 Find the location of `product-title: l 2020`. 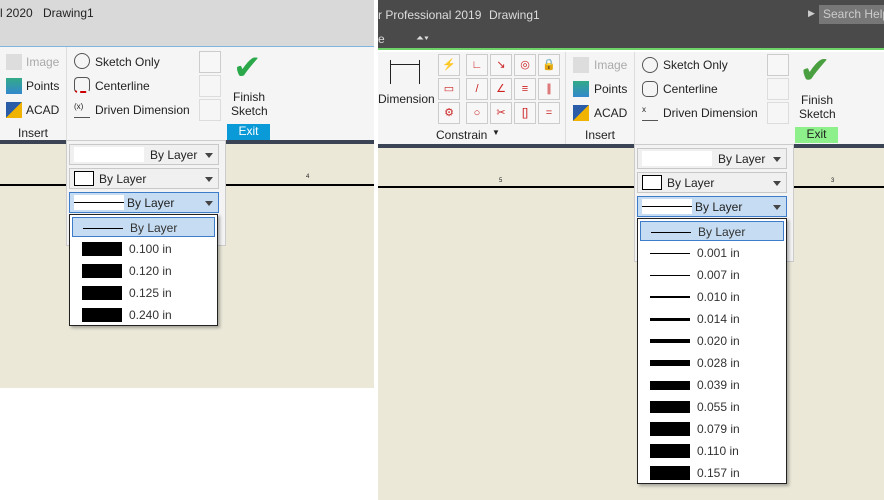

product-title: l 2020 is located at coordinates (16, 13).